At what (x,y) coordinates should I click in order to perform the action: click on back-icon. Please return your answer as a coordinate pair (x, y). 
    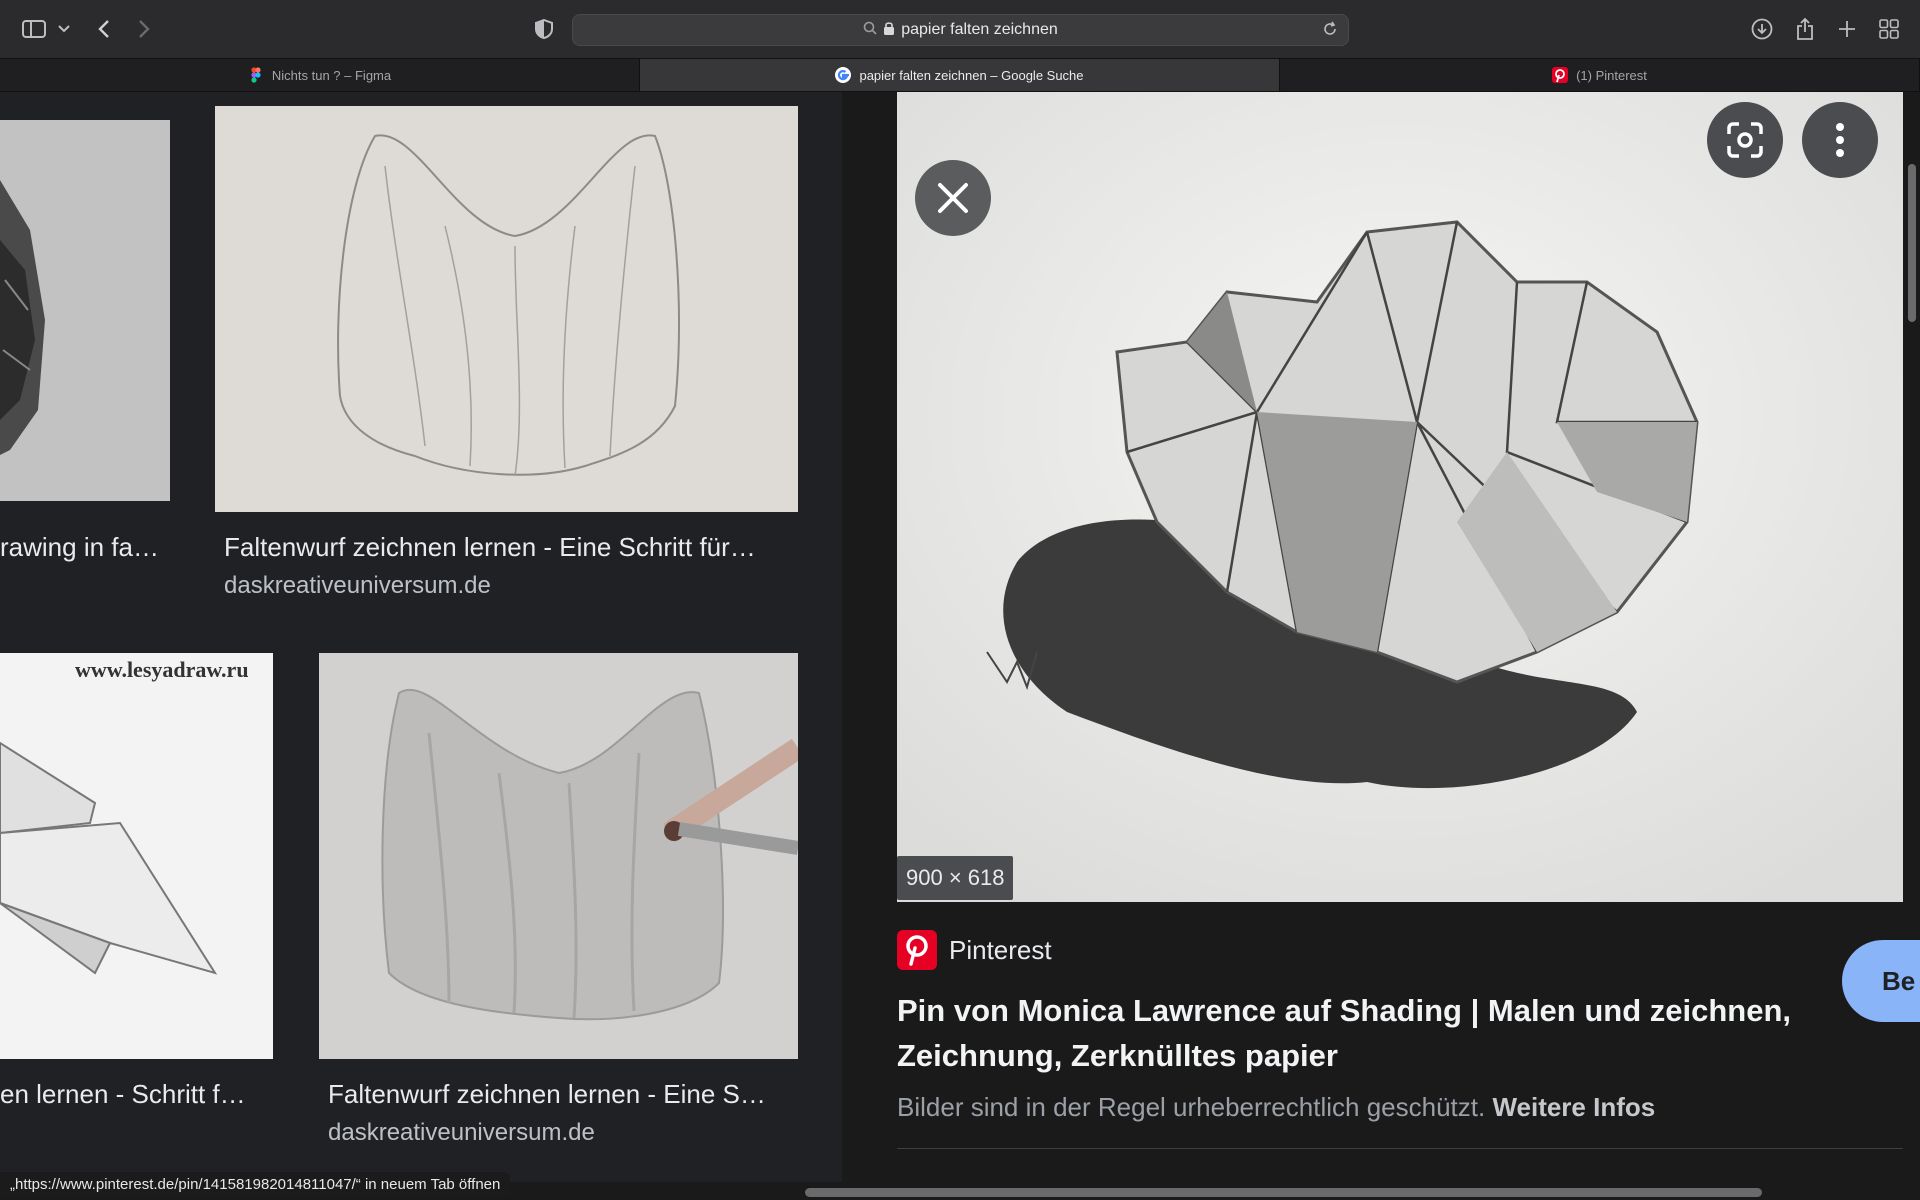
    Looking at the image, I should click on (104, 29).